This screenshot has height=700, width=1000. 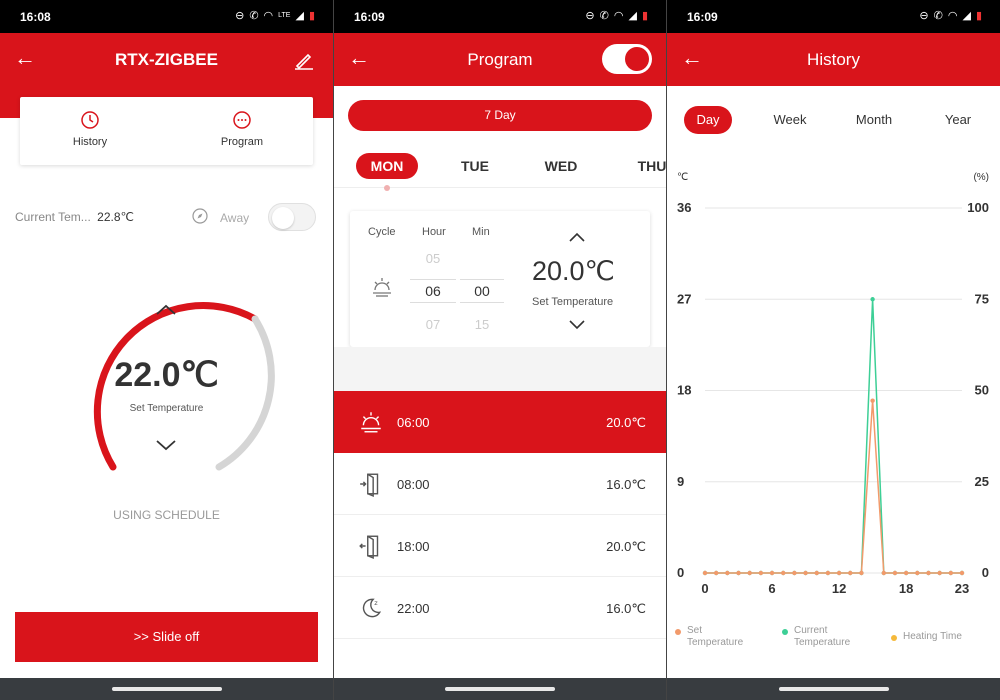 I want to click on tab-period-week: Week, so click(x=790, y=120).